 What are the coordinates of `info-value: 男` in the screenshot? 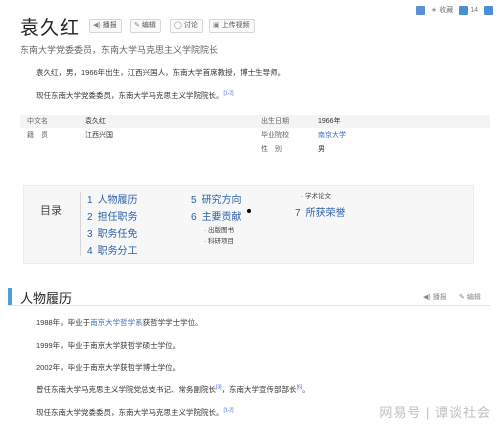 It's located at (321, 149).